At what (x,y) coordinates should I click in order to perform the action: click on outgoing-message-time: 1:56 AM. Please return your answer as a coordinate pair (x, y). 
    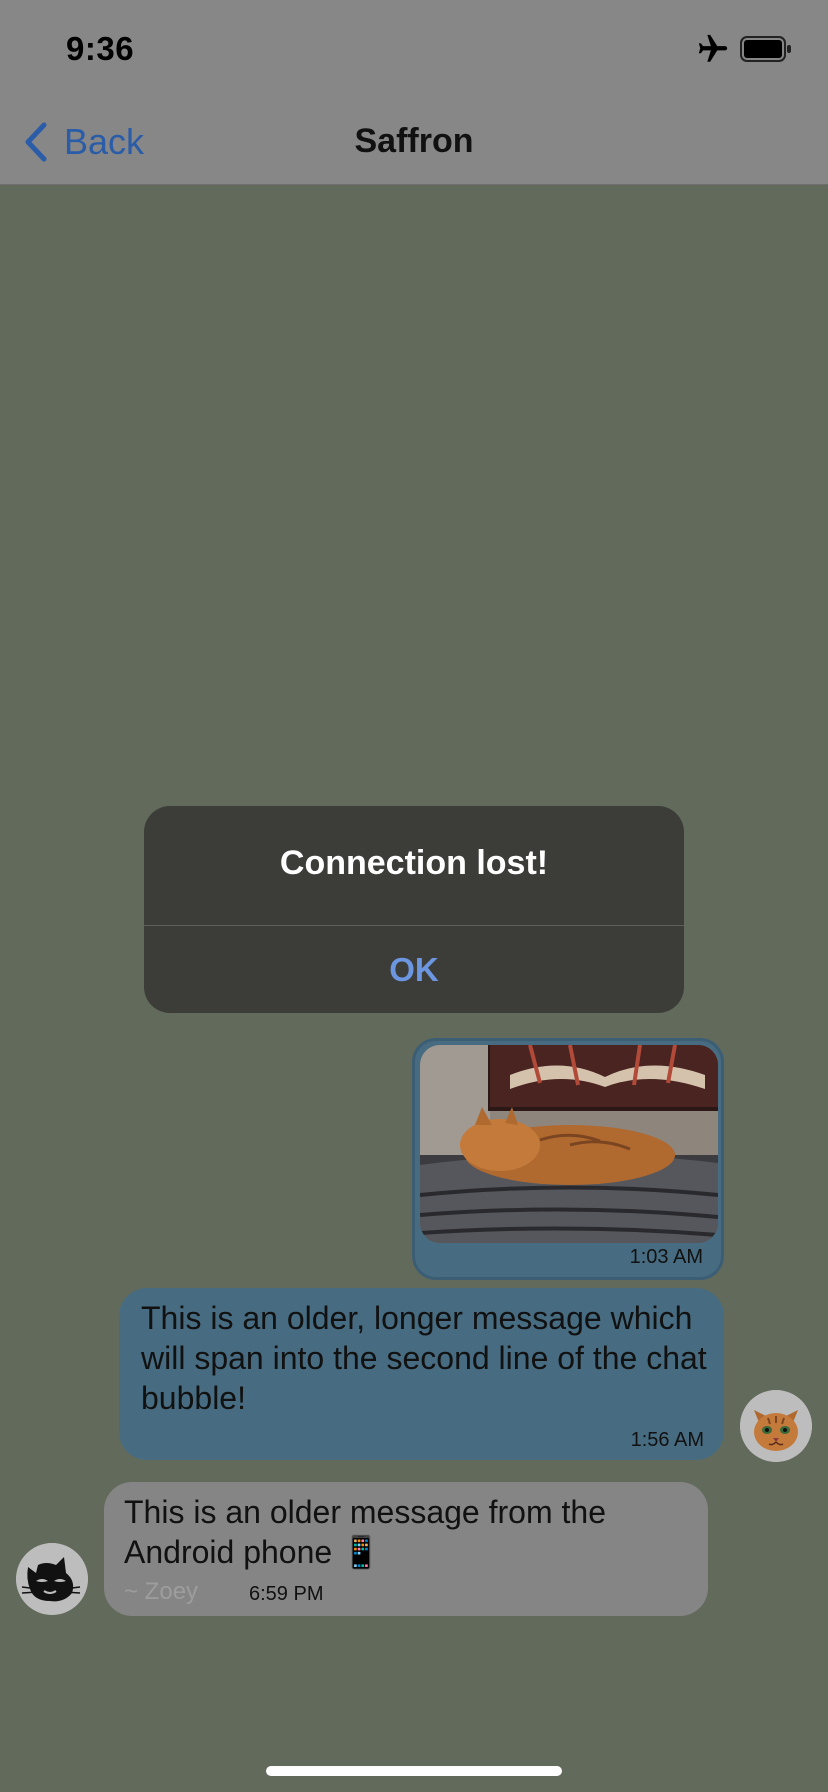
    Looking at the image, I should click on (667, 1440).